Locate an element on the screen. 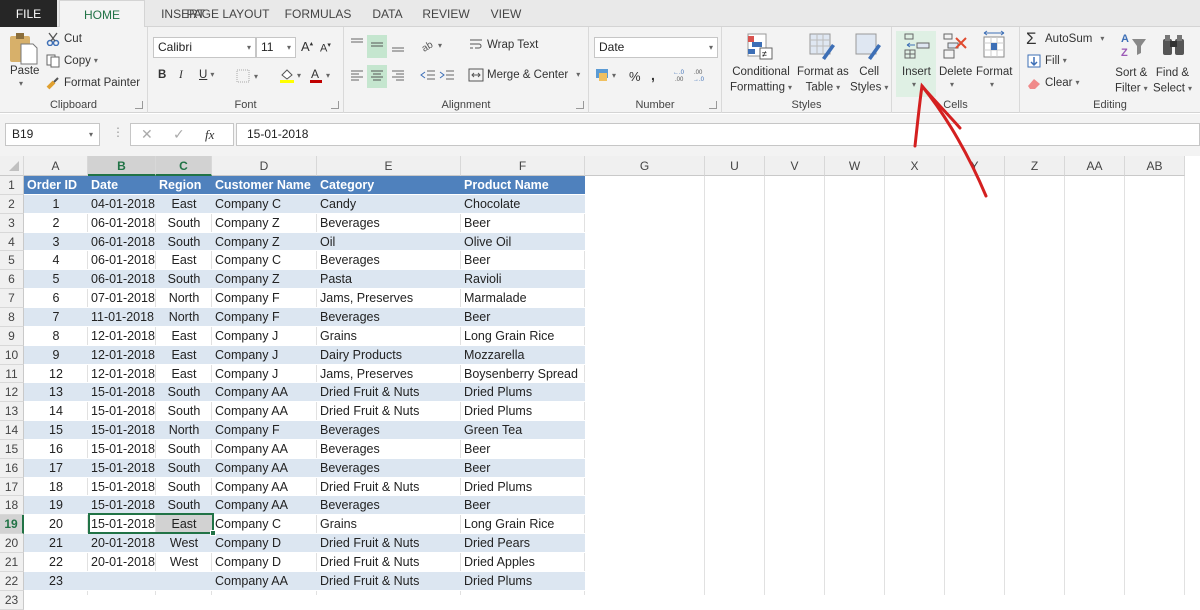  cell: 16 is located at coordinates (56, 449).